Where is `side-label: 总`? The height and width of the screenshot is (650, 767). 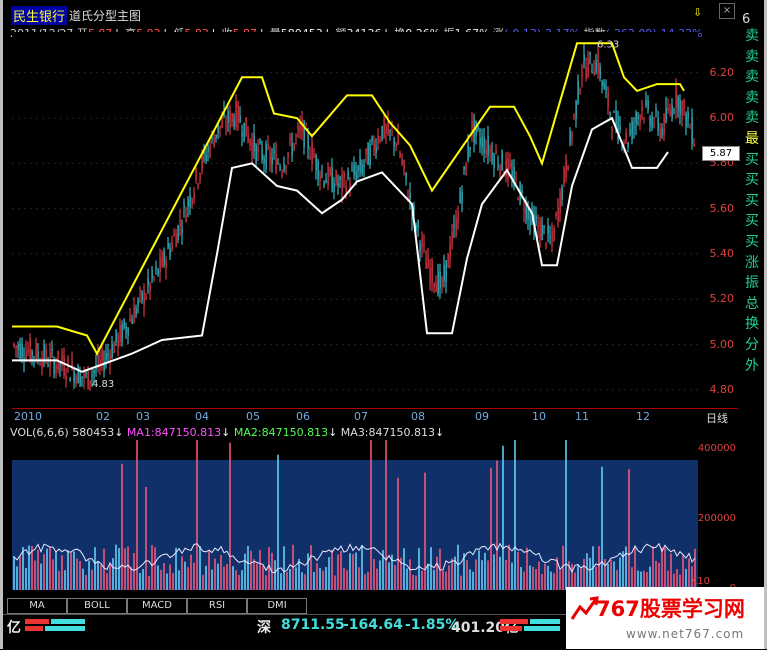
side-label: 总 is located at coordinates (752, 304).